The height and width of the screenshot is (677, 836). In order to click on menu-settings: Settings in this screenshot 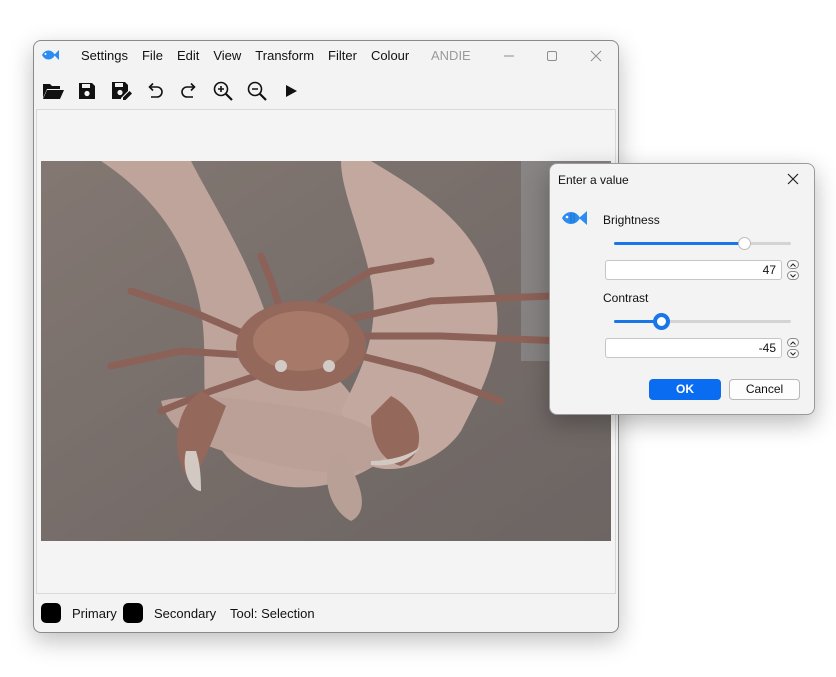, I will do `click(104, 56)`.